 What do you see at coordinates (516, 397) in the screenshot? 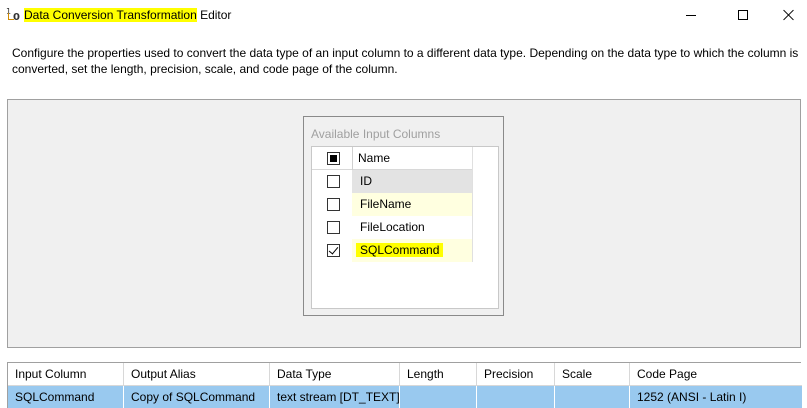
I see `grid-cell-precision` at bounding box center [516, 397].